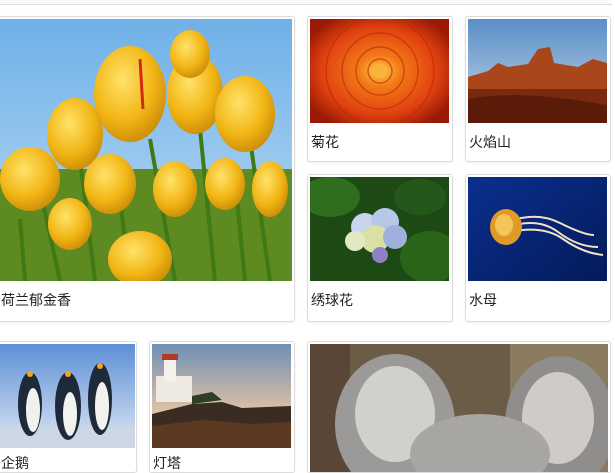 The width and height of the screenshot is (615, 473). What do you see at coordinates (306, 2) in the screenshot?
I see `top-divider` at bounding box center [306, 2].